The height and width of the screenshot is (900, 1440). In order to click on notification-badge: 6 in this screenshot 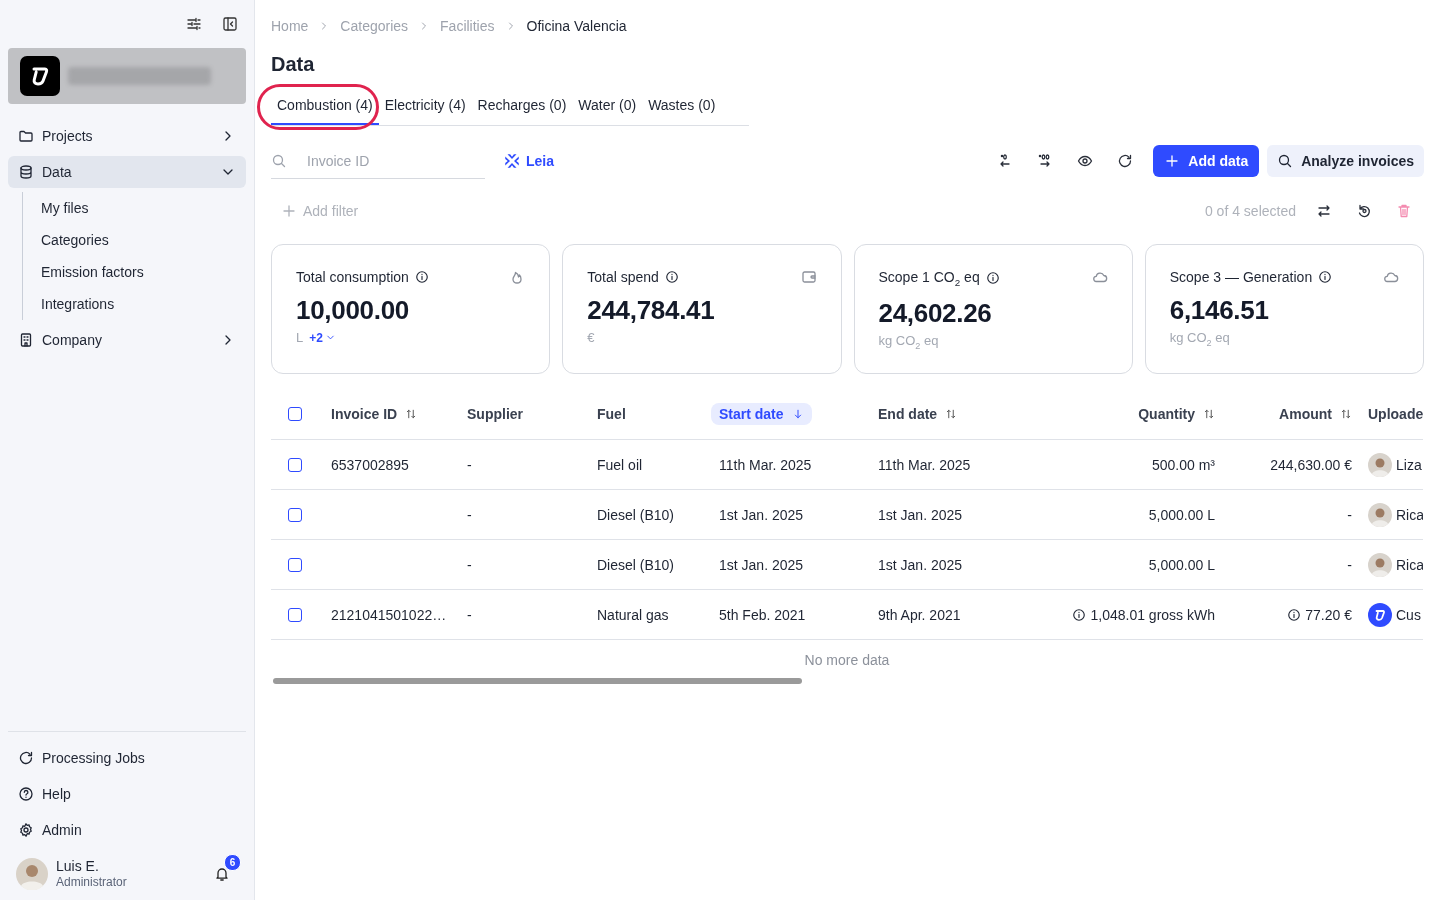, I will do `click(232, 862)`.